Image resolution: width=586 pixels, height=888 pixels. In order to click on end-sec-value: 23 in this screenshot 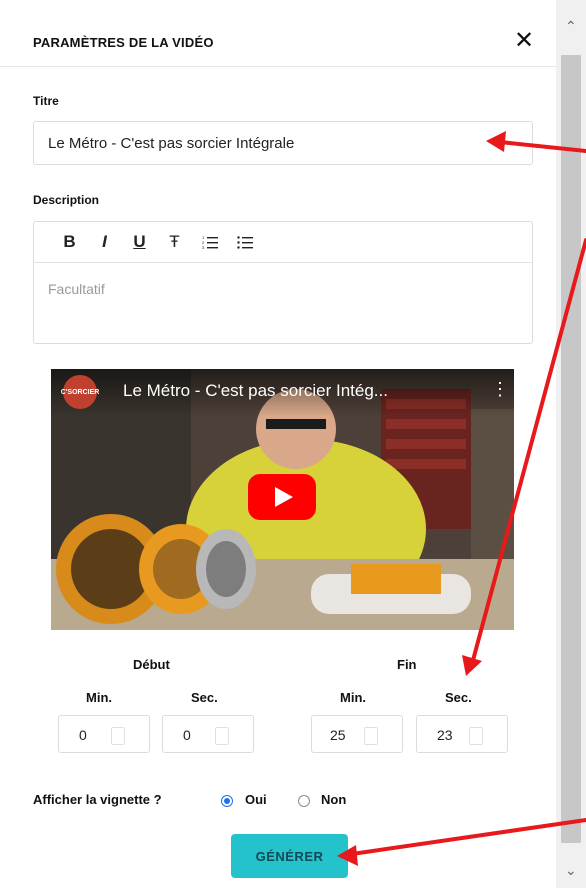, I will do `click(445, 735)`.